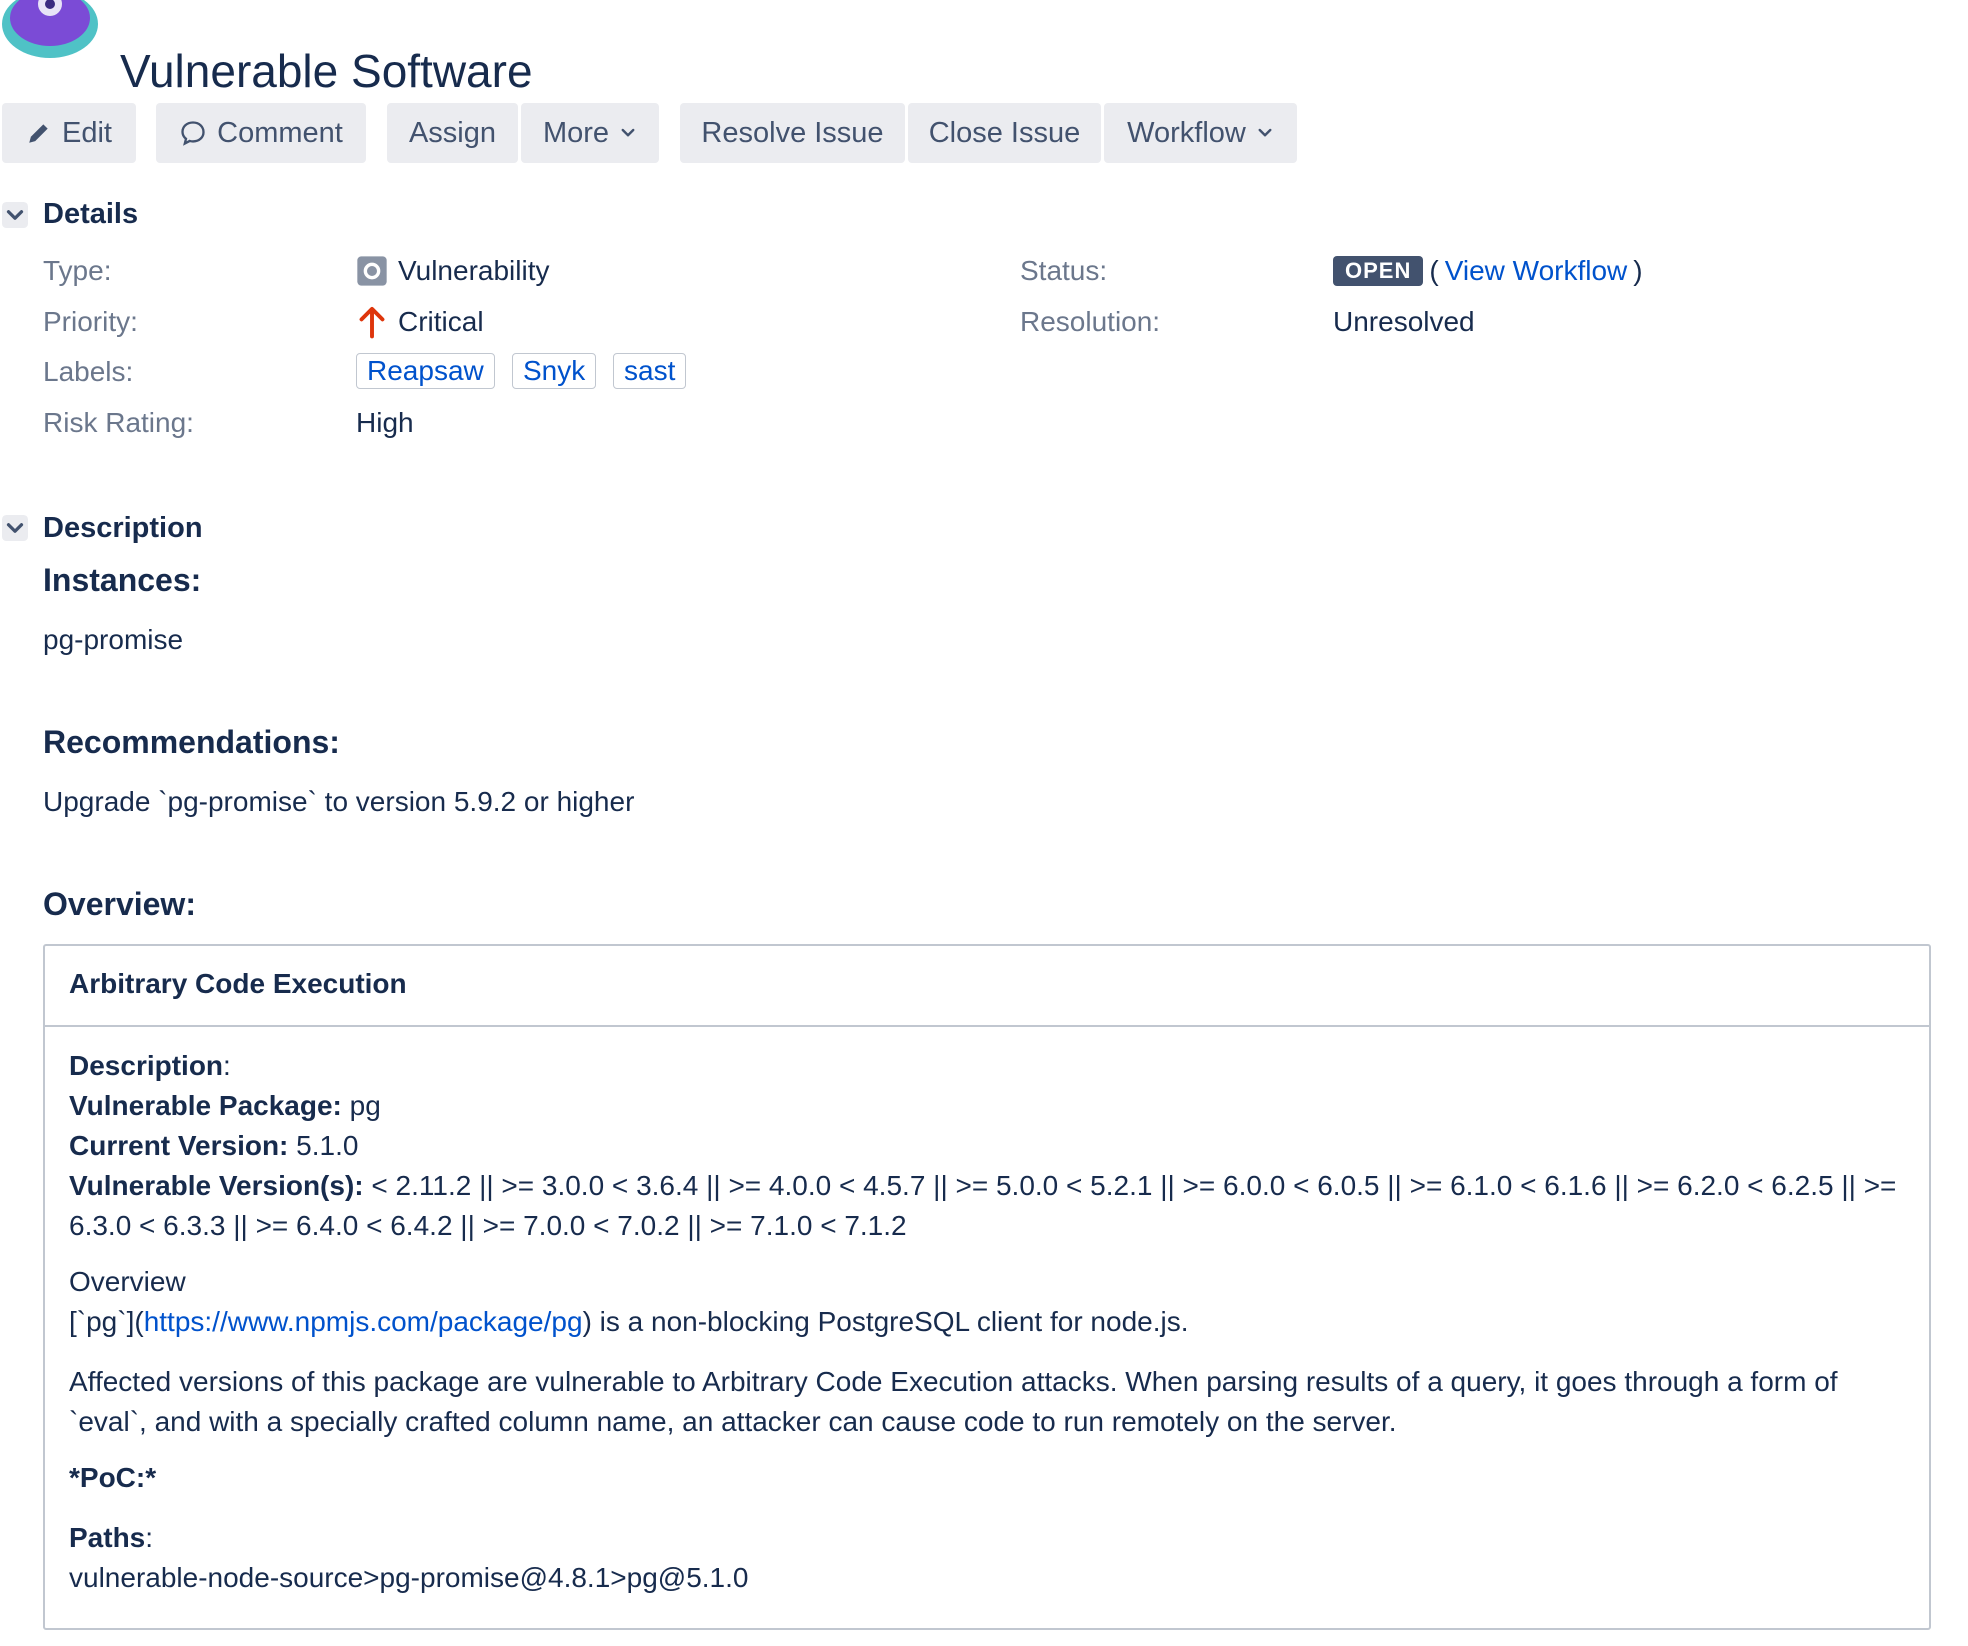  Describe the element at coordinates (363, 1321) in the screenshot. I see `npm-package-link: https://www.npmjs.com/package/pg` at that location.